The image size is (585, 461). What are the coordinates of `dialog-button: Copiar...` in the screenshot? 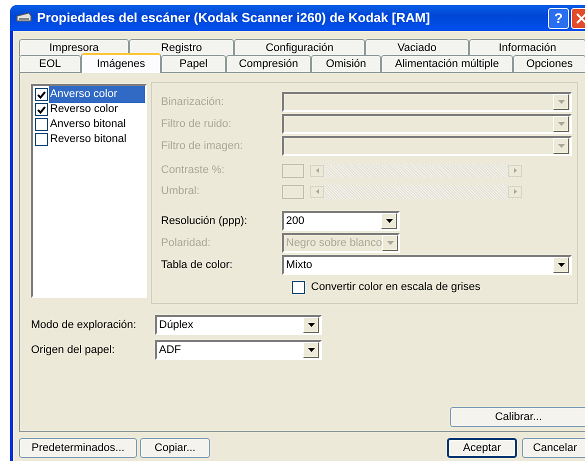 It's located at (175, 448).